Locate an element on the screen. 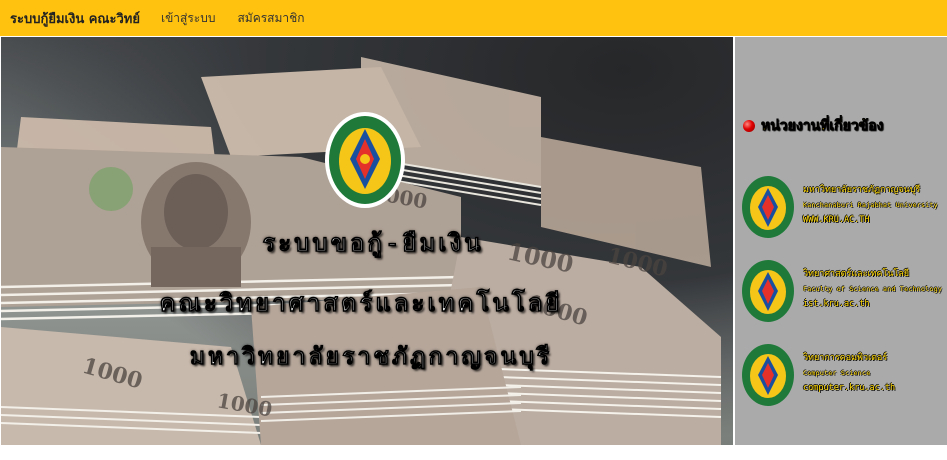 This screenshot has height=460, width=947. login-link: เข้าสู่ระบบ is located at coordinates (188, 18).